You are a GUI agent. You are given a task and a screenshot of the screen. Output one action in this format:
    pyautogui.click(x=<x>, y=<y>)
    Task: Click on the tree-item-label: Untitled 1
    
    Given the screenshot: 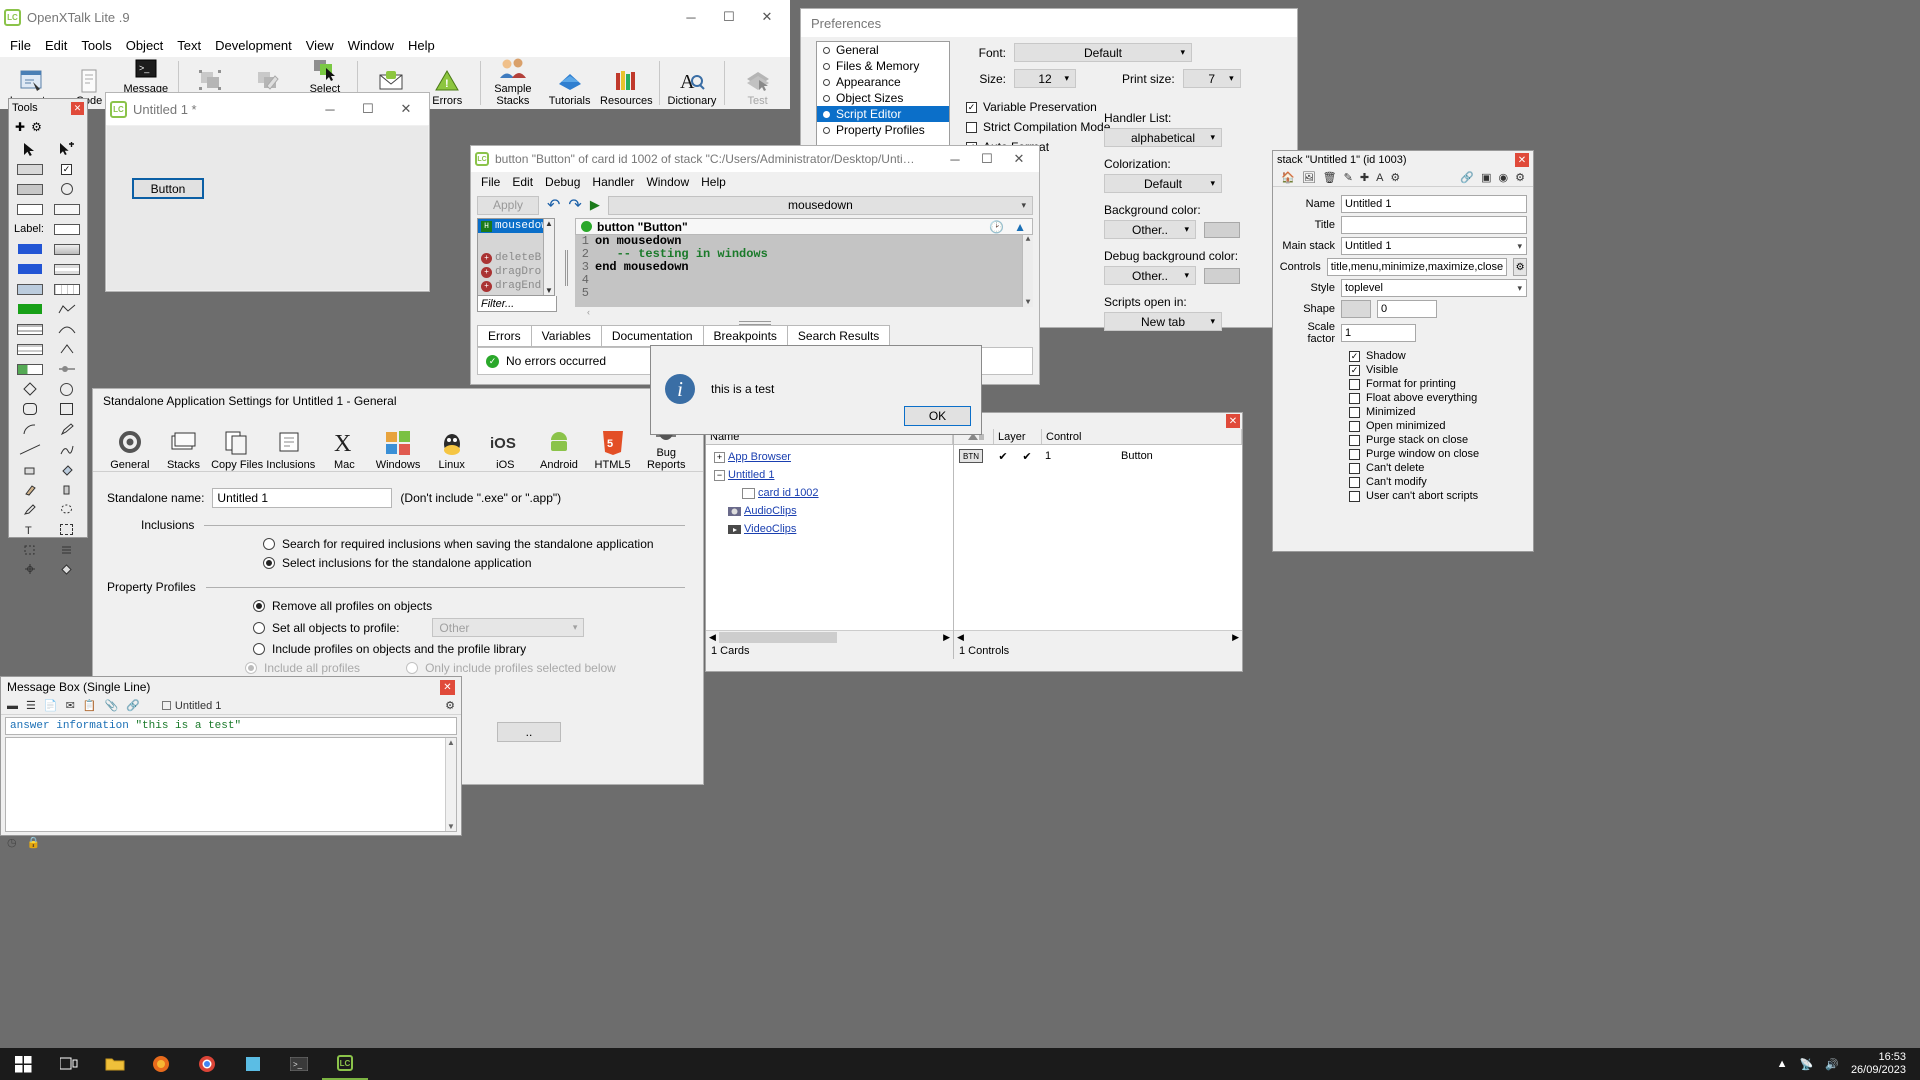 What is the action you would take?
    pyautogui.click(x=751, y=475)
    